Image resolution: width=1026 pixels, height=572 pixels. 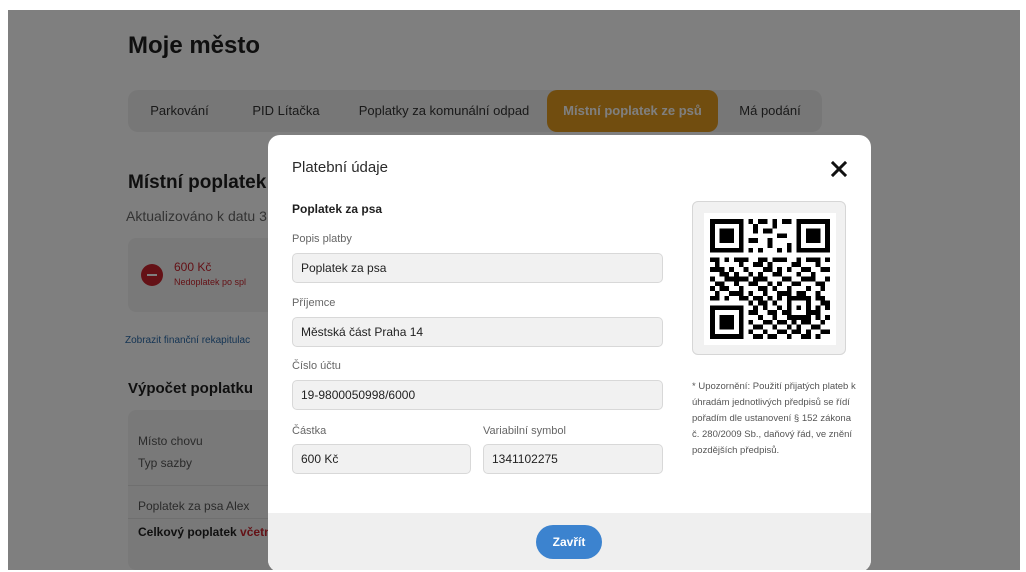 What do you see at coordinates (309, 431) in the screenshot?
I see `field-label-castka: Částka` at bounding box center [309, 431].